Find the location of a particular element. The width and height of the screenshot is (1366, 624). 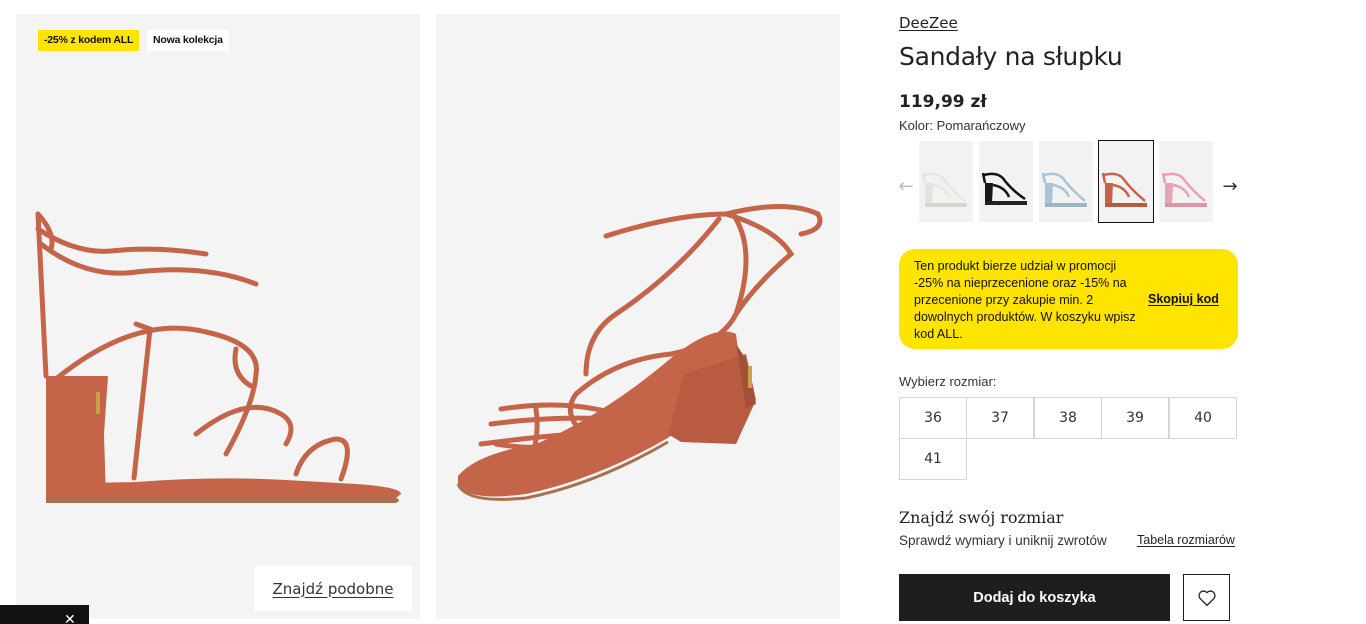

color-value: Pomarańczowy is located at coordinates (981, 125).